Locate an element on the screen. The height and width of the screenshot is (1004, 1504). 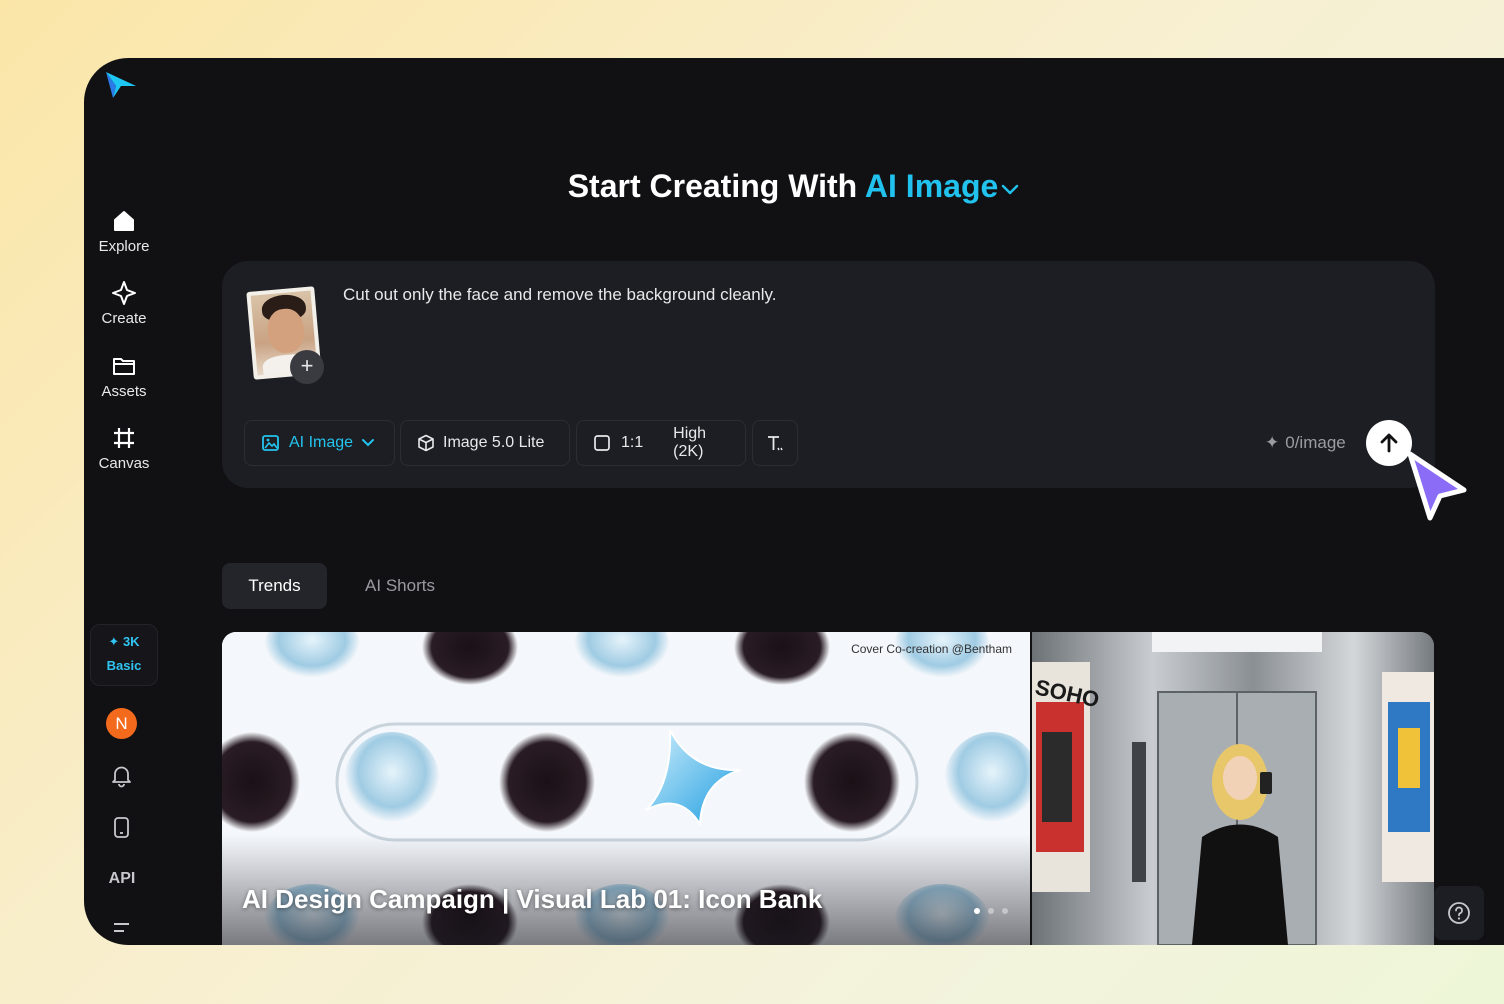
model-dropdown: Image 5.0 Lite is located at coordinates (485, 443).